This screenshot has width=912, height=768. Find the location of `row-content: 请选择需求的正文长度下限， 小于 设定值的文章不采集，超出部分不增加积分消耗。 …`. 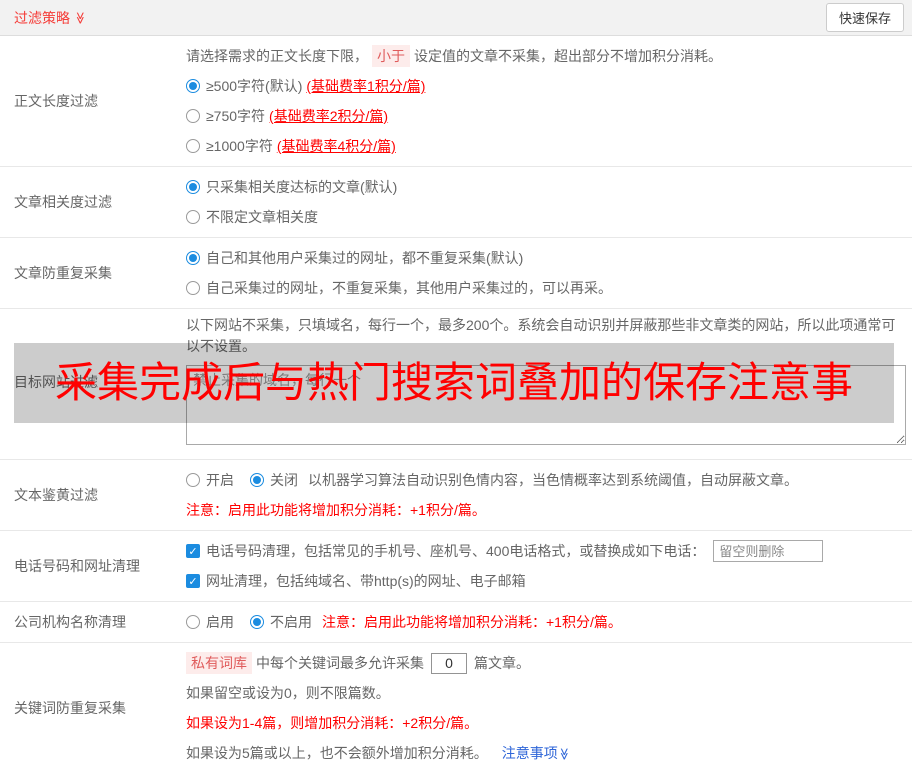

row-content: 请选择需求的正文长度下限， 小于 设定值的文章不采集，超出部分不增加积分消耗。 … is located at coordinates (549, 101).